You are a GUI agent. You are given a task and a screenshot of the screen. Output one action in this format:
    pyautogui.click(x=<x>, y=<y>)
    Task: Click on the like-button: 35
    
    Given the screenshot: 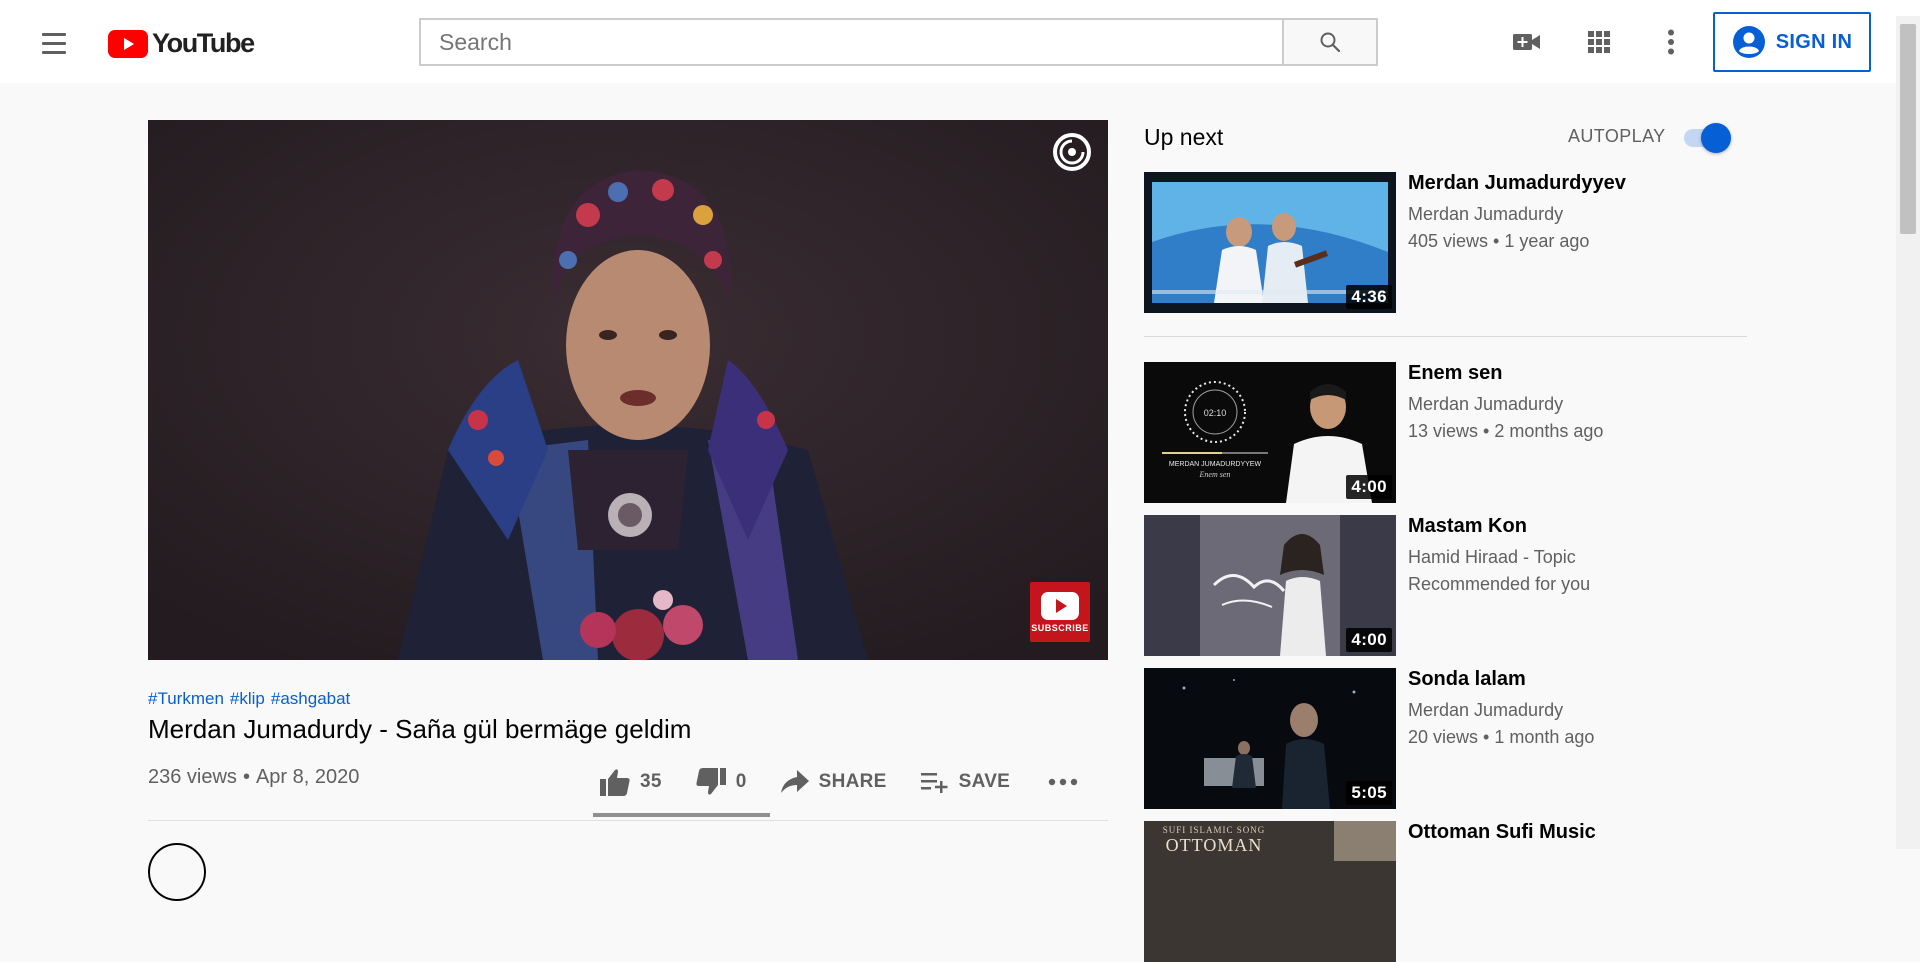 What is the action you would take?
    pyautogui.click(x=631, y=782)
    